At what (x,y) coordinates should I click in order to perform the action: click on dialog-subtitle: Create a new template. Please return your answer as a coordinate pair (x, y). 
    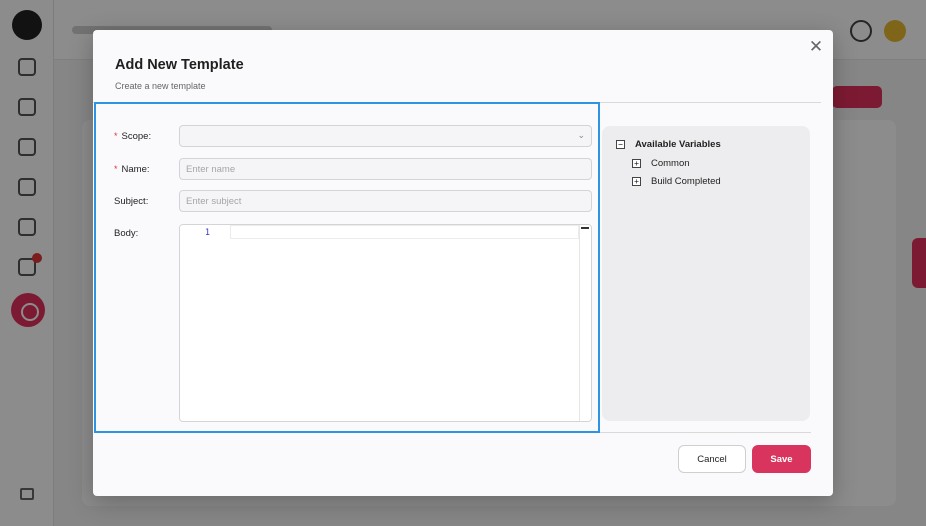
    Looking at the image, I should click on (160, 86).